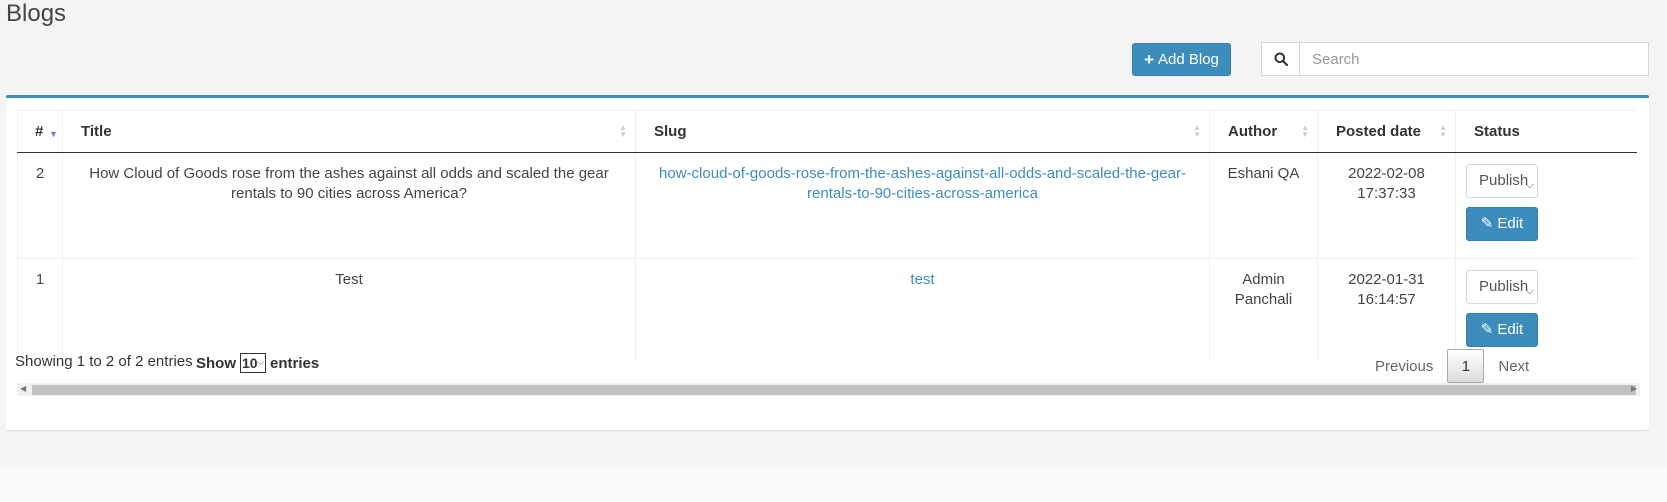  Describe the element at coordinates (1546, 131) in the screenshot. I see `column-header-status: Status` at that location.